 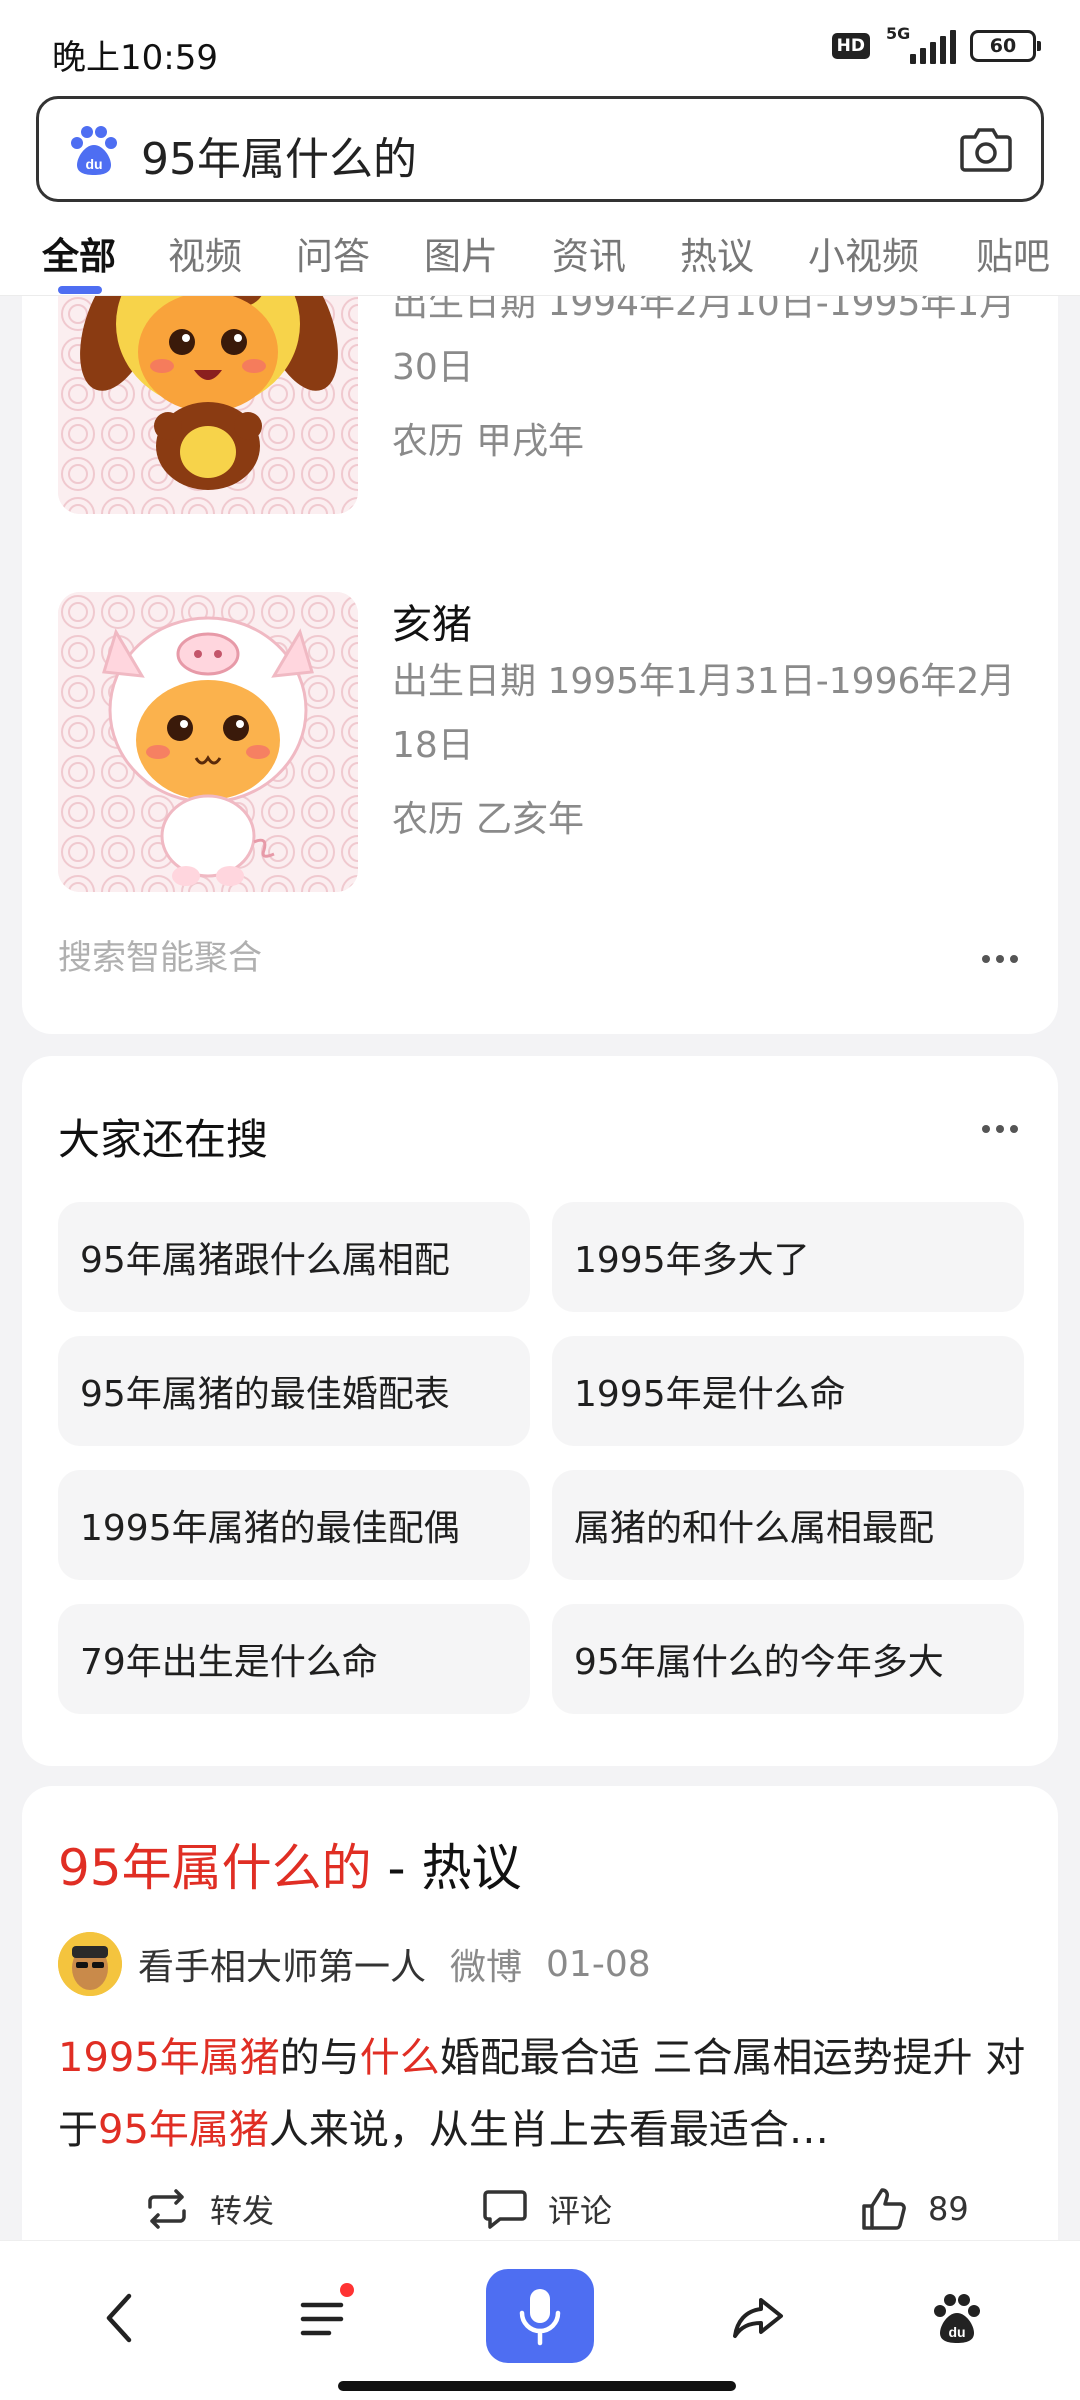 I want to click on microphone-icon, so click(x=540, y=2317).